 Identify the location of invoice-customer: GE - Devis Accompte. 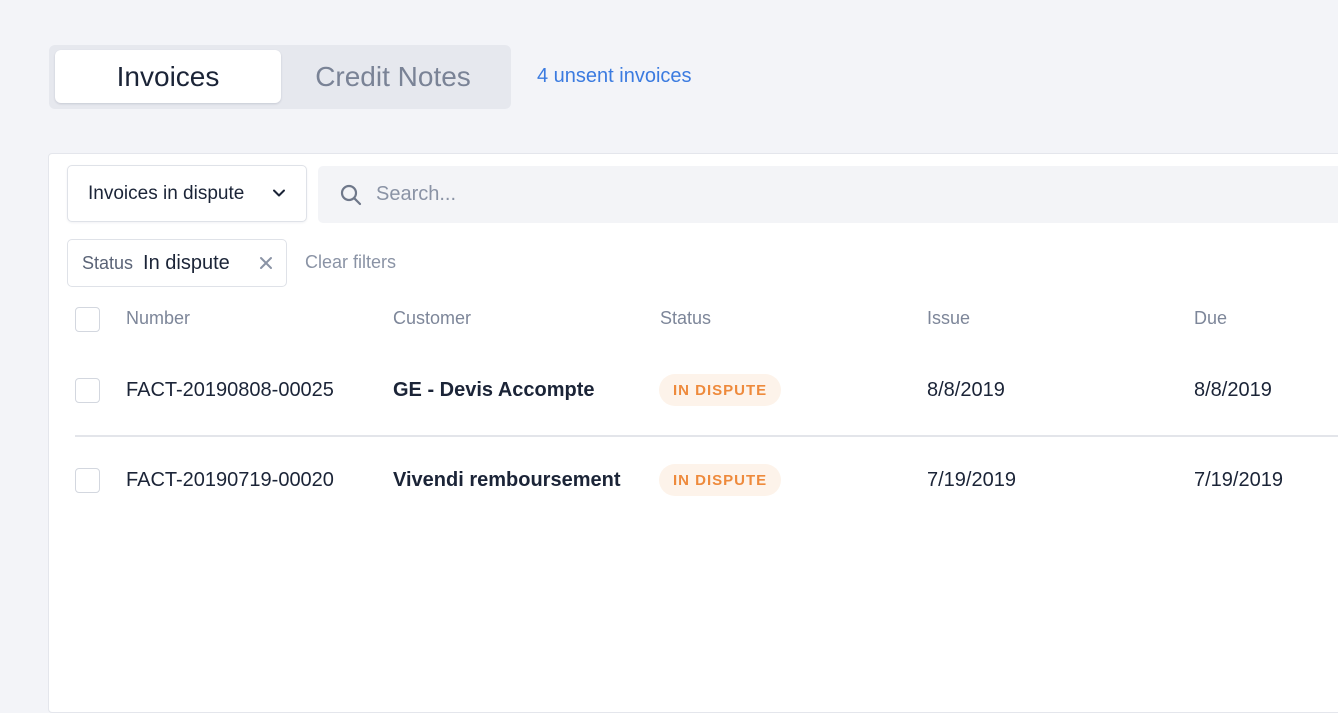
(494, 390).